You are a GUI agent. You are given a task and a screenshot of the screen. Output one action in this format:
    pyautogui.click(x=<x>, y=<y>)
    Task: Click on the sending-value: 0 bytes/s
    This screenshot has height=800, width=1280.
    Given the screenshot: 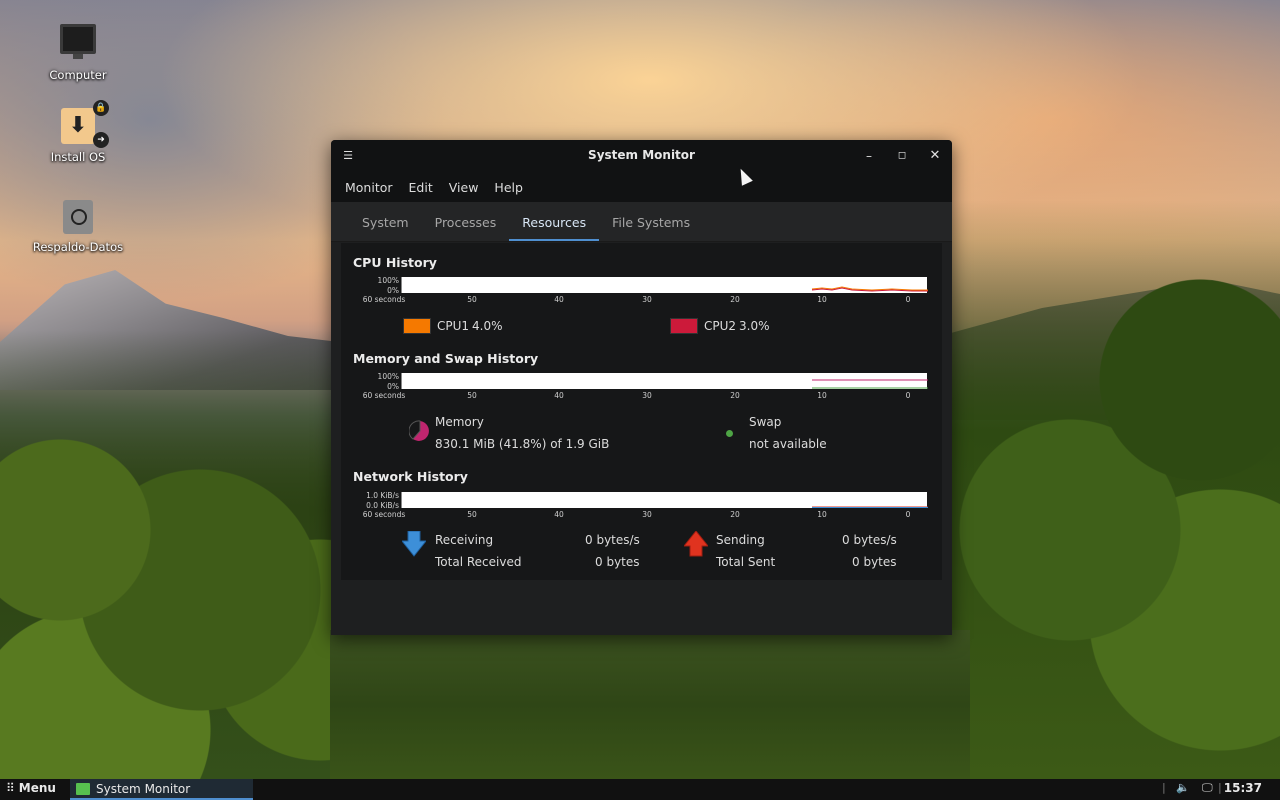 What is the action you would take?
    pyautogui.click(x=869, y=540)
    